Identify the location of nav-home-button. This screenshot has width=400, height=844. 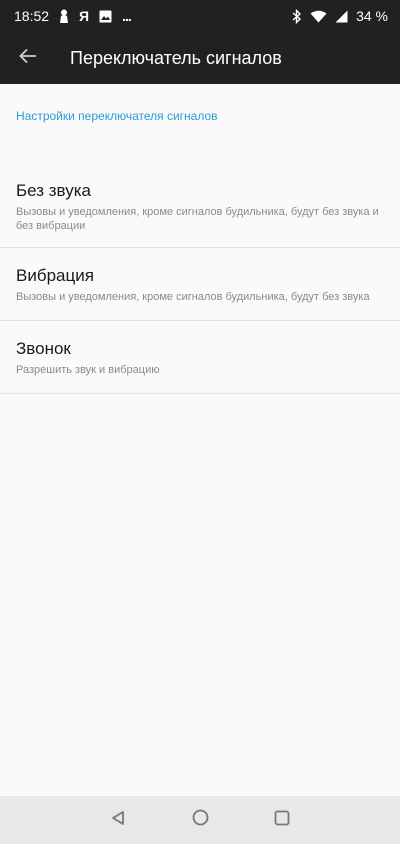
(200, 820).